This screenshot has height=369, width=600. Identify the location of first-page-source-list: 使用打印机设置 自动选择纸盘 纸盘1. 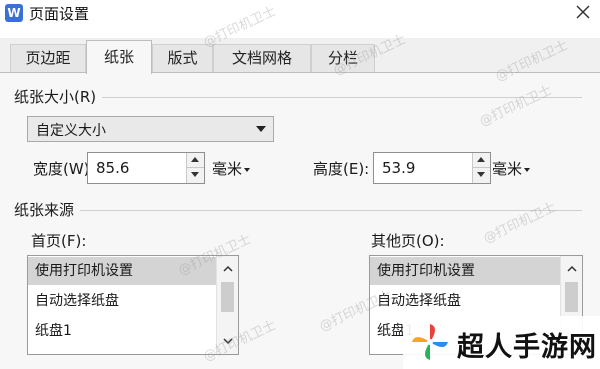
(133, 305).